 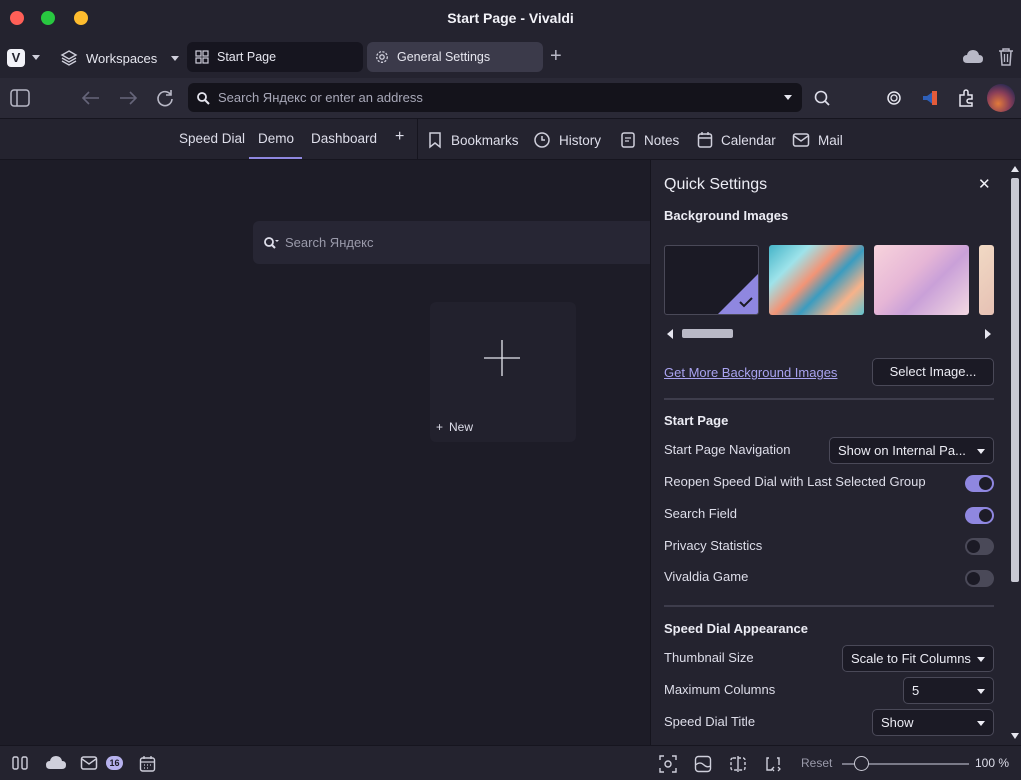 What do you see at coordinates (727, 449) in the screenshot?
I see `start-page-navigation-label: Start Page Navigation` at bounding box center [727, 449].